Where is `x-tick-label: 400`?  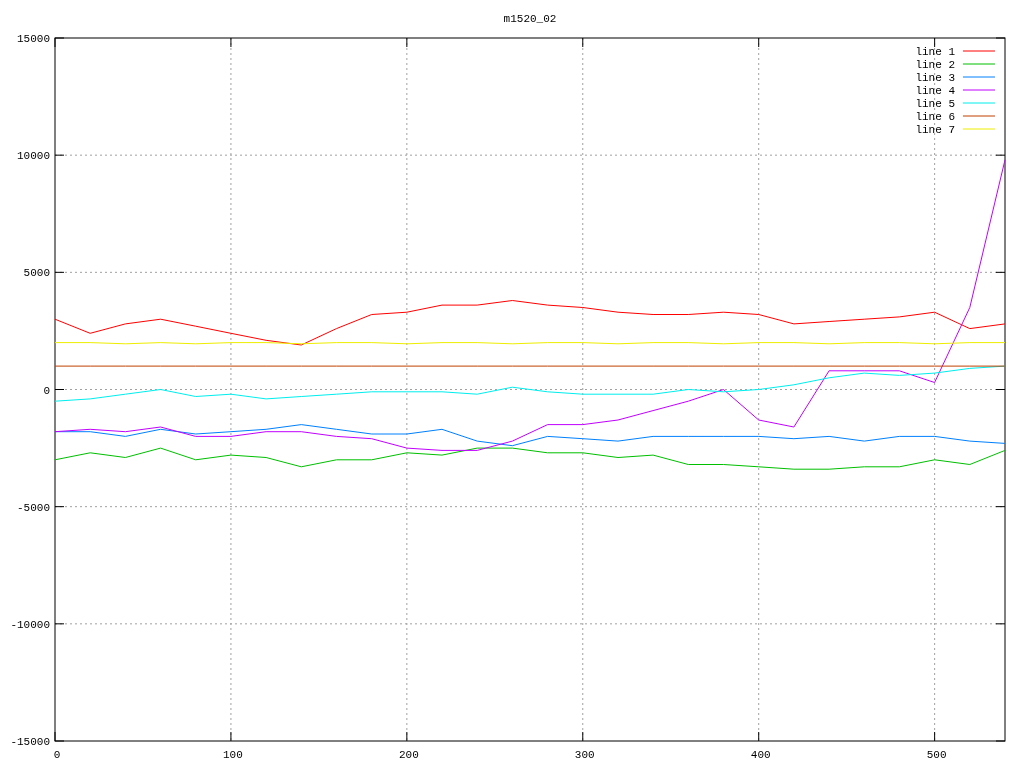
x-tick-label: 400 is located at coordinates (760, 755).